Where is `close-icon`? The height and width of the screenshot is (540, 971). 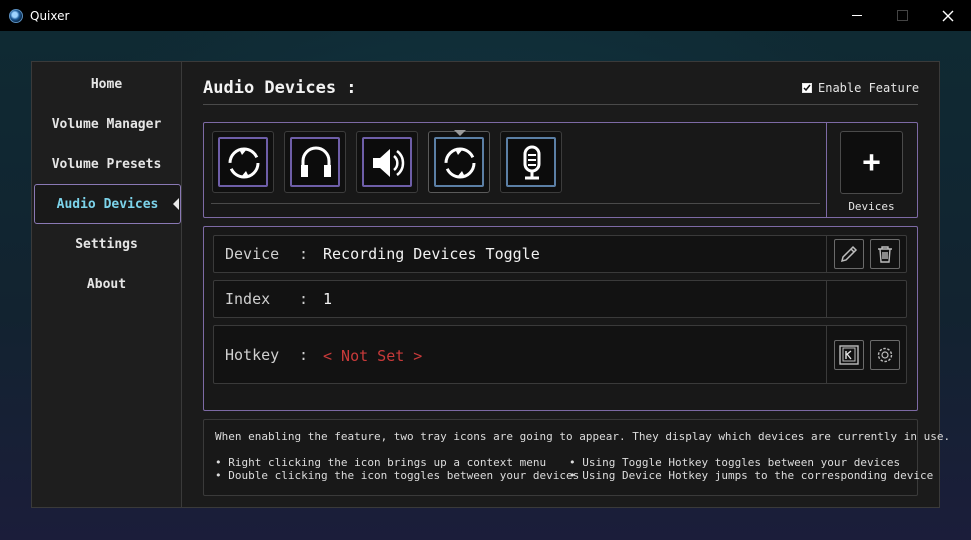
close-icon is located at coordinates (948, 15).